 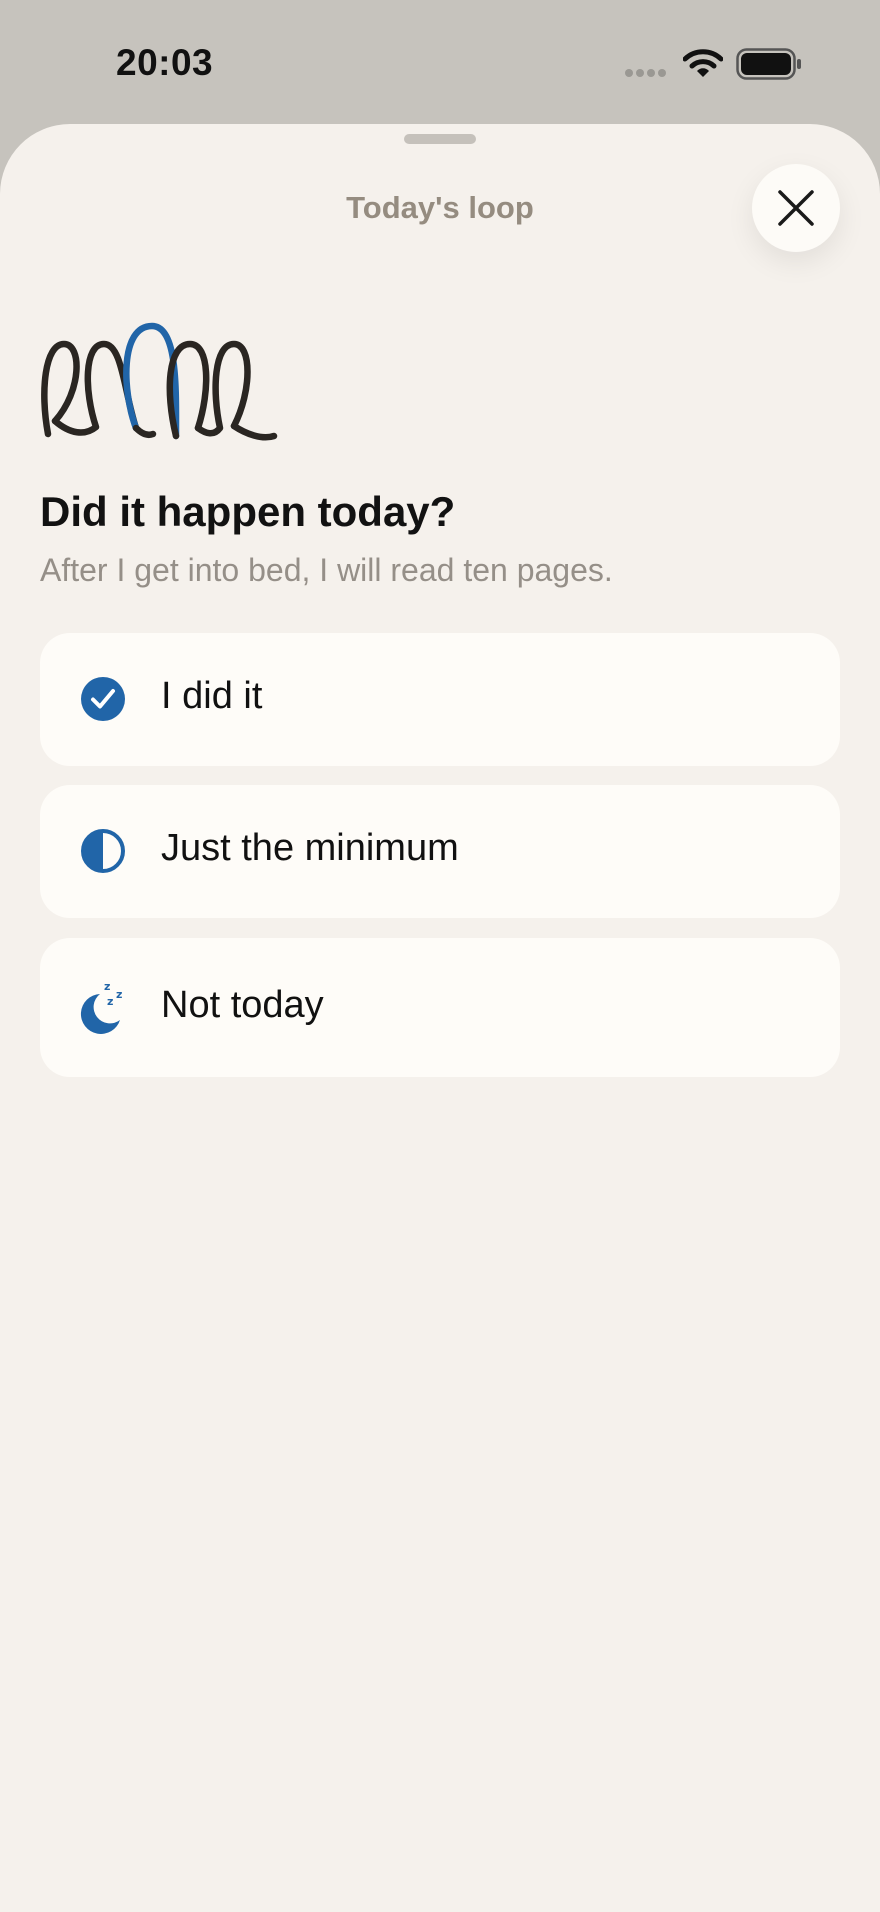 I want to click on option-minimum-button: Just the minimum, so click(x=440, y=851).